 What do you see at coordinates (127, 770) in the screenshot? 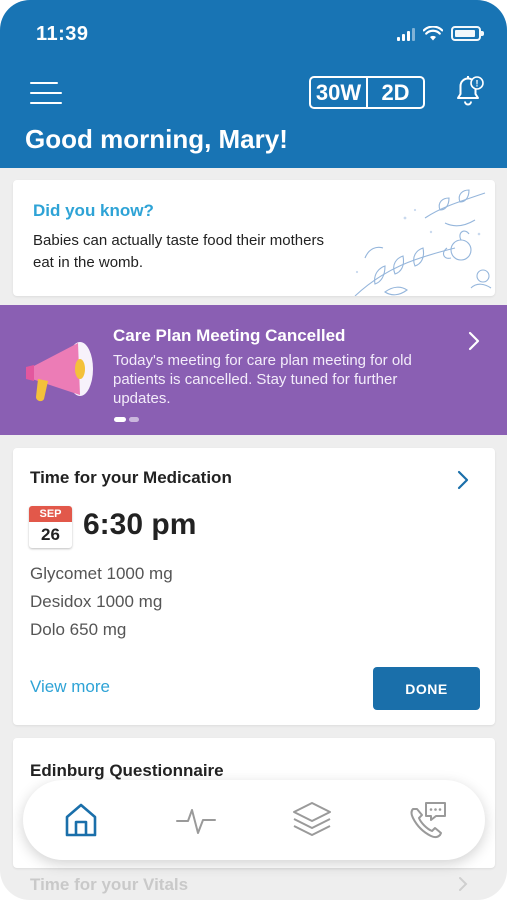
I see `edinburg-title: Edinburg Questionnaire` at bounding box center [127, 770].